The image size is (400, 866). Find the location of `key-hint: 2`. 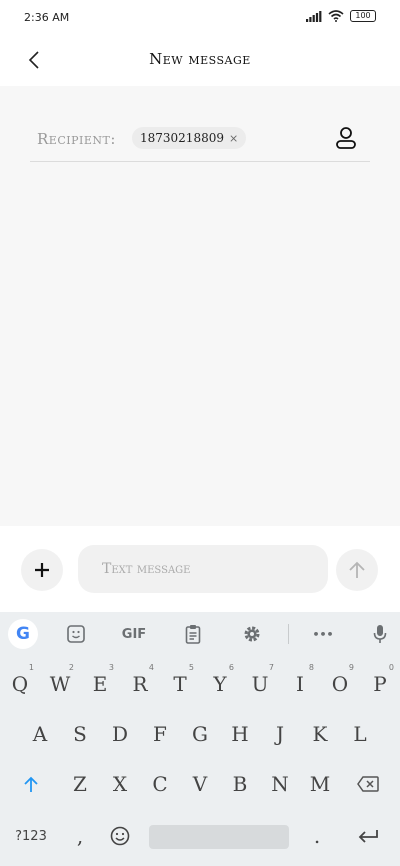

key-hint: 2 is located at coordinates (71, 667).